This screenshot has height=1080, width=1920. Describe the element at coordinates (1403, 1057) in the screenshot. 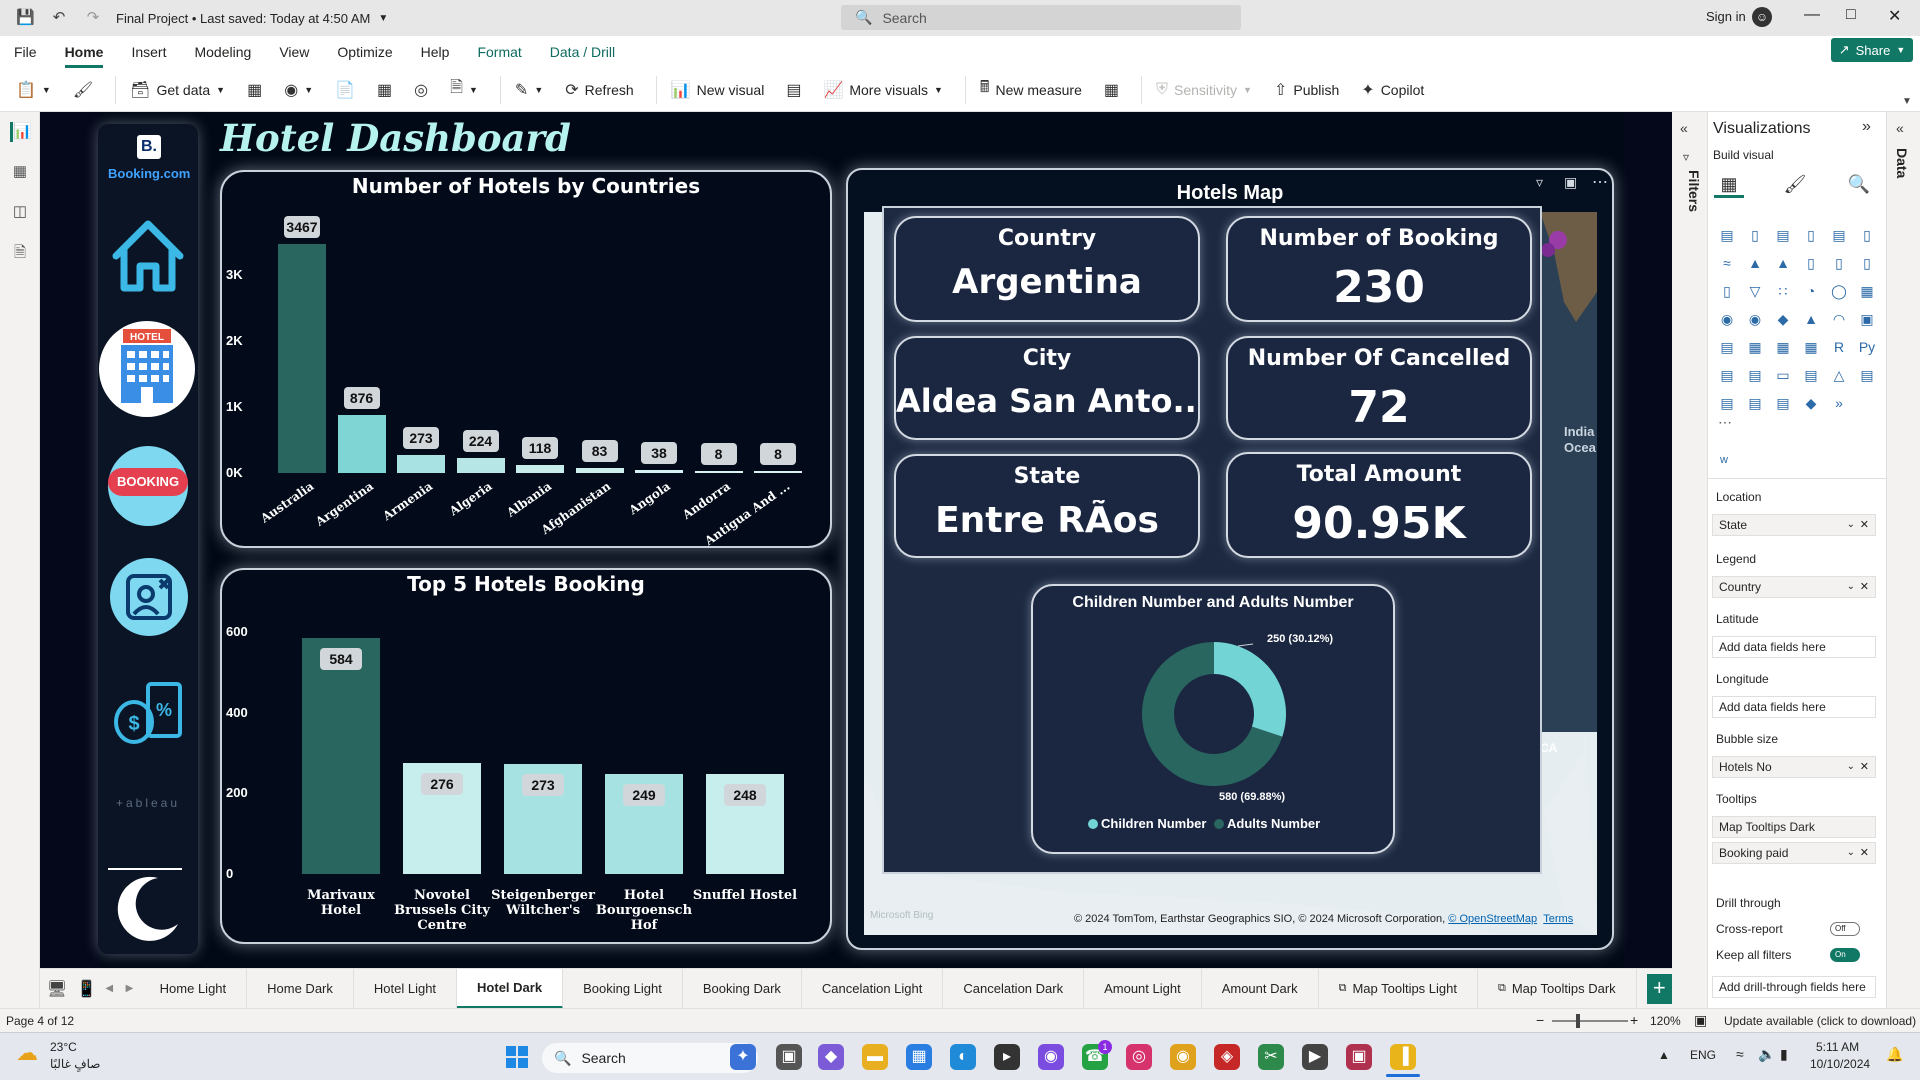

I see `power-bi-icon: ▐` at that location.